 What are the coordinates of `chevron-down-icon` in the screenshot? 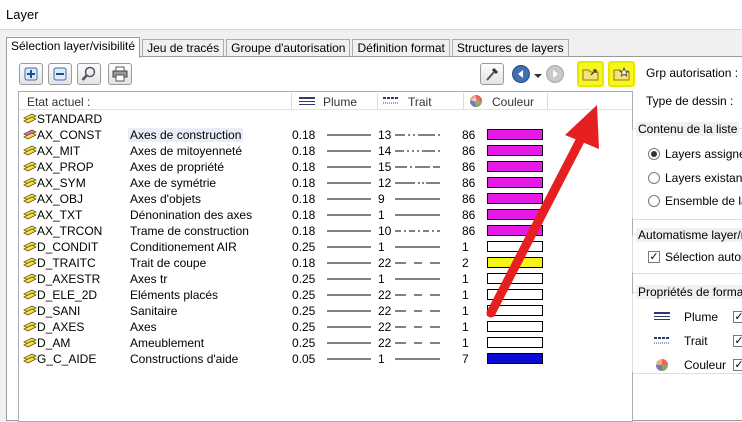 It's located at (538, 75).